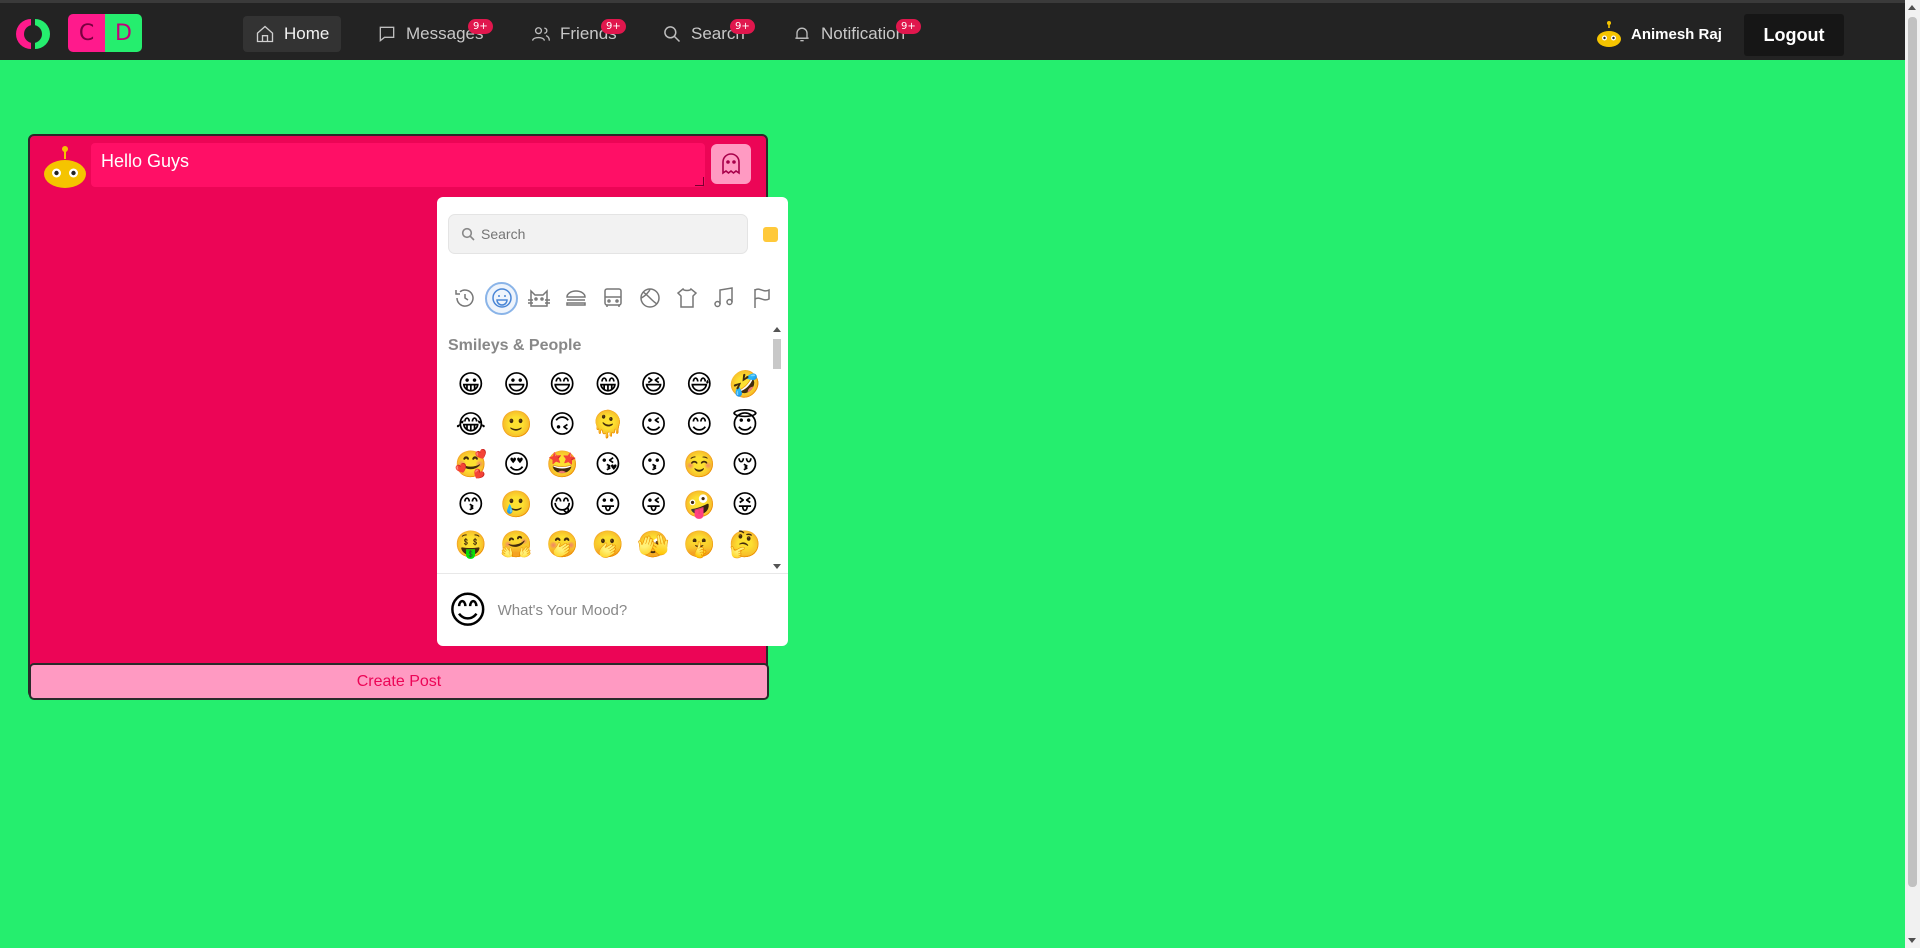  I want to click on emoji-item: 😅, so click(699, 385).